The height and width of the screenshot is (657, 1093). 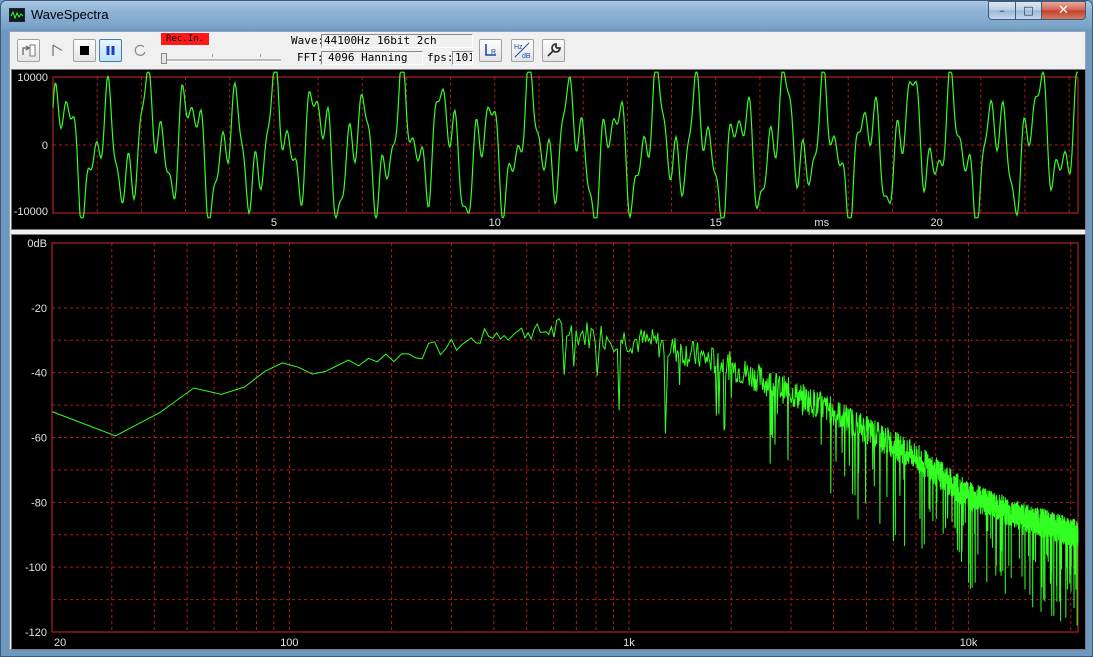 I want to click on spectrum-y-tick-label: -20, so click(x=39, y=309).